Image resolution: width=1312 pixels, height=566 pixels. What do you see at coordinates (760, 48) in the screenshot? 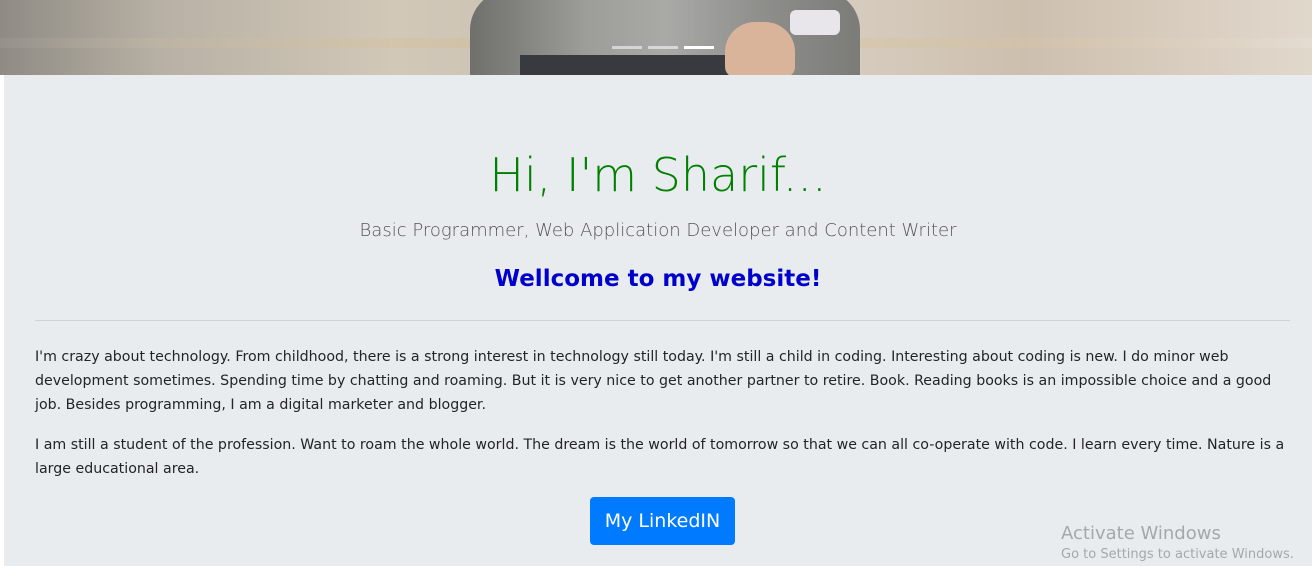
I see `hero-image-hand` at bounding box center [760, 48].